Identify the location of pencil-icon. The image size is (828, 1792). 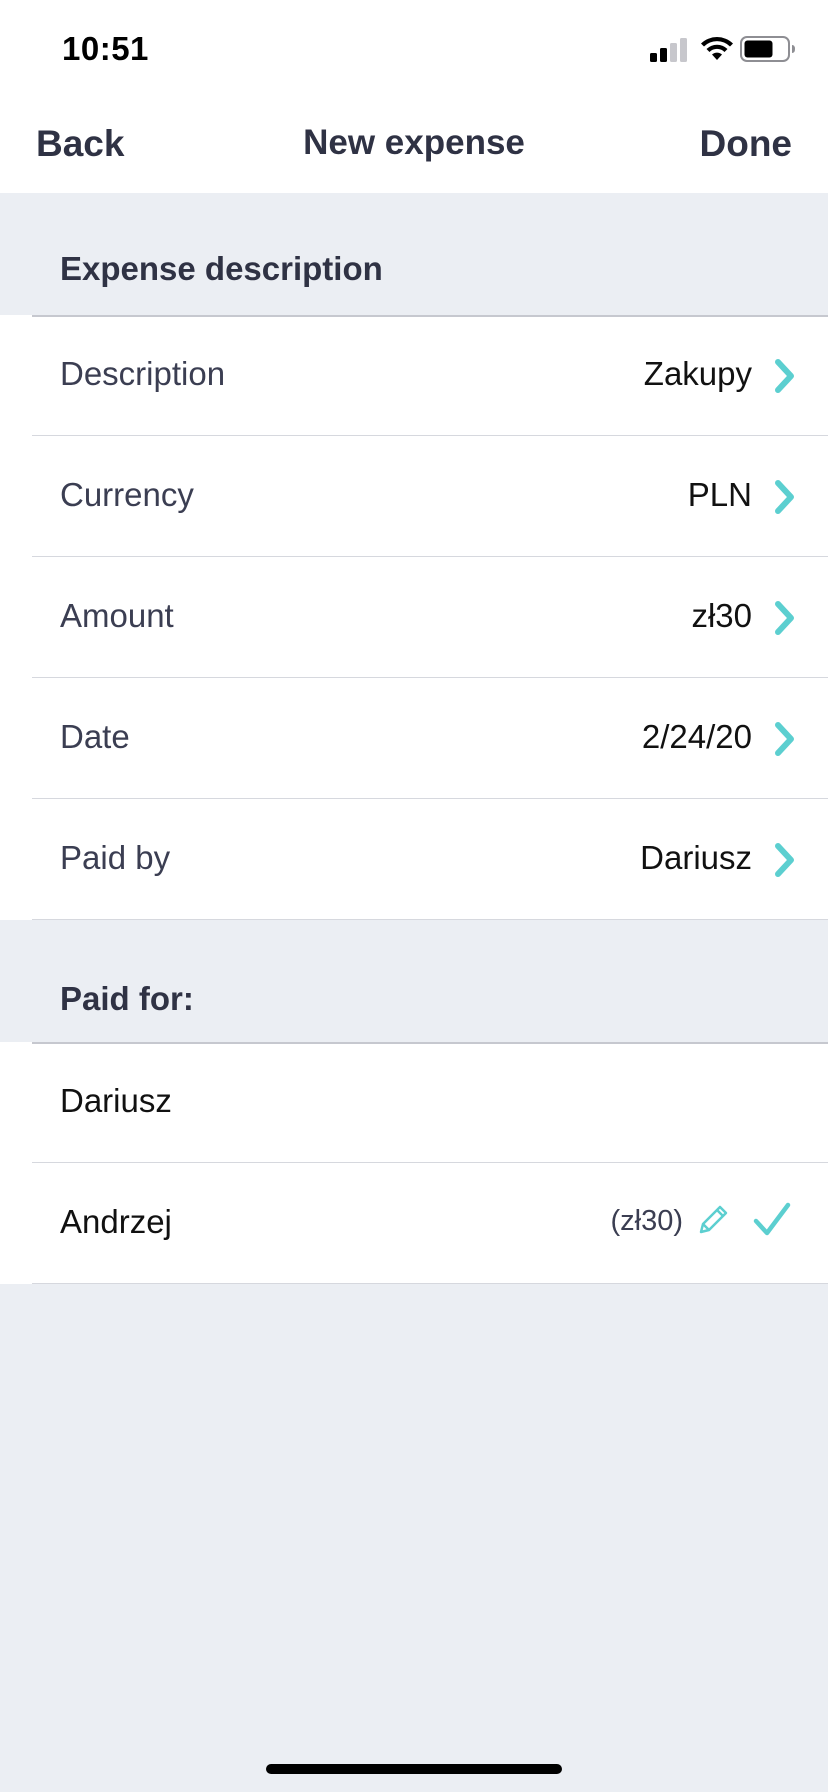
(713, 1220).